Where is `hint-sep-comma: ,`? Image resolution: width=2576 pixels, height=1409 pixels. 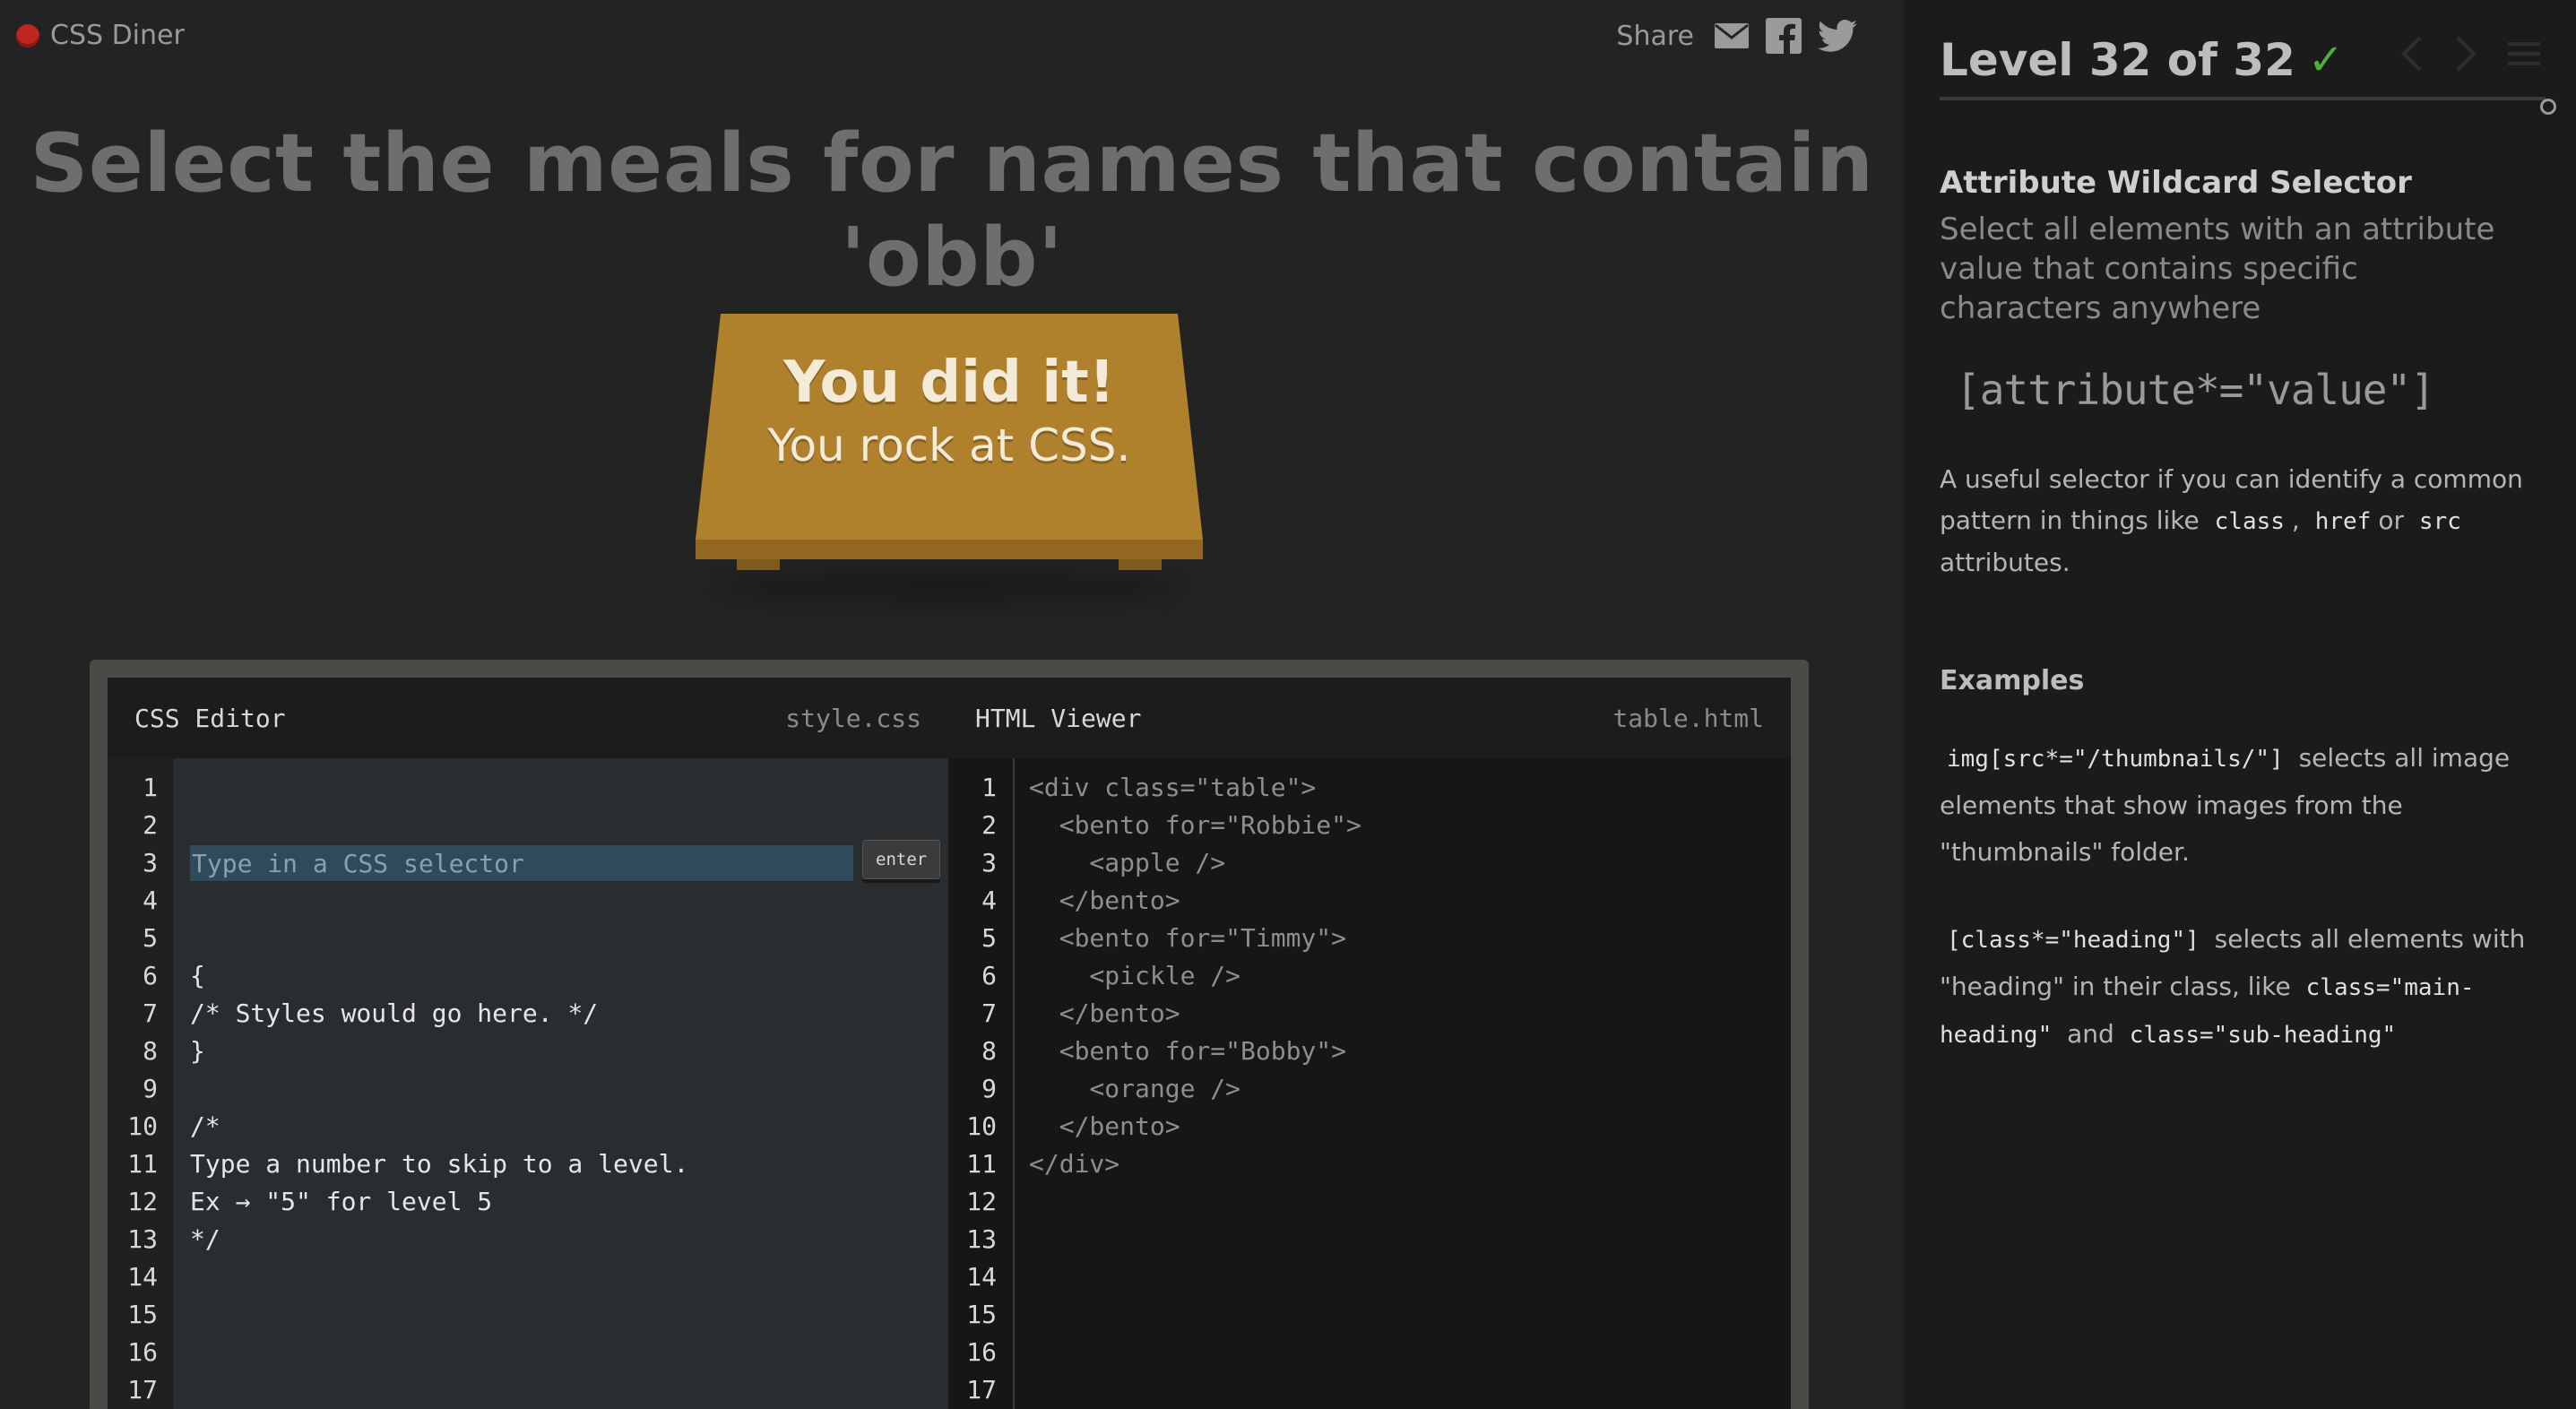
hint-sep-comma: , is located at coordinates (2295, 520).